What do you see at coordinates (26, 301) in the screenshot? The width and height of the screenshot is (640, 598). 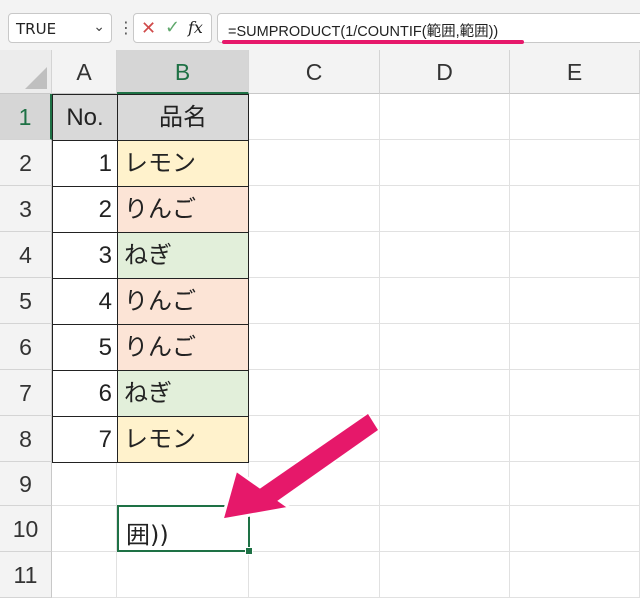 I see `row-header-5: 5` at bounding box center [26, 301].